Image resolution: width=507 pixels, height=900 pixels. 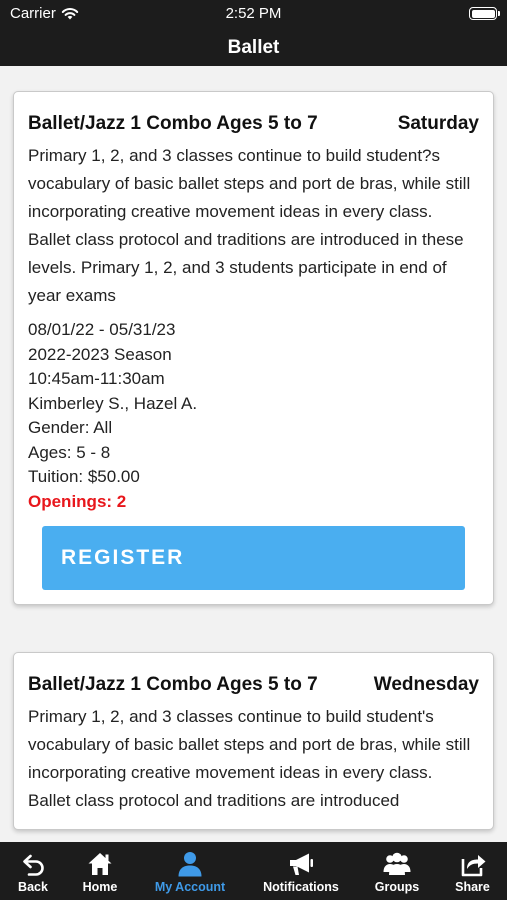 I want to click on class-tuition: Tuition: $50.00, so click(x=84, y=476).